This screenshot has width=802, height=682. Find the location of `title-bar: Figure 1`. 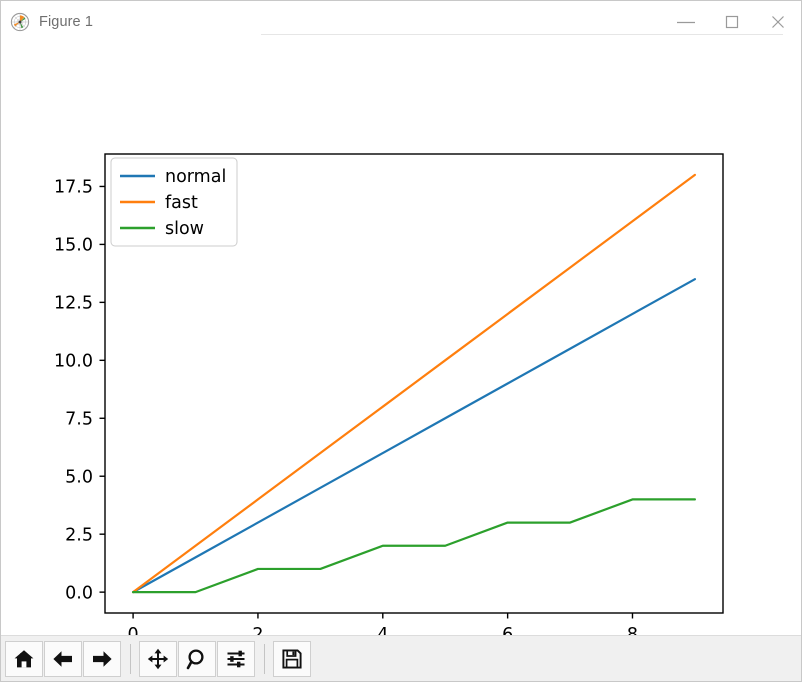

title-bar: Figure 1 is located at coordinates (401, 21).